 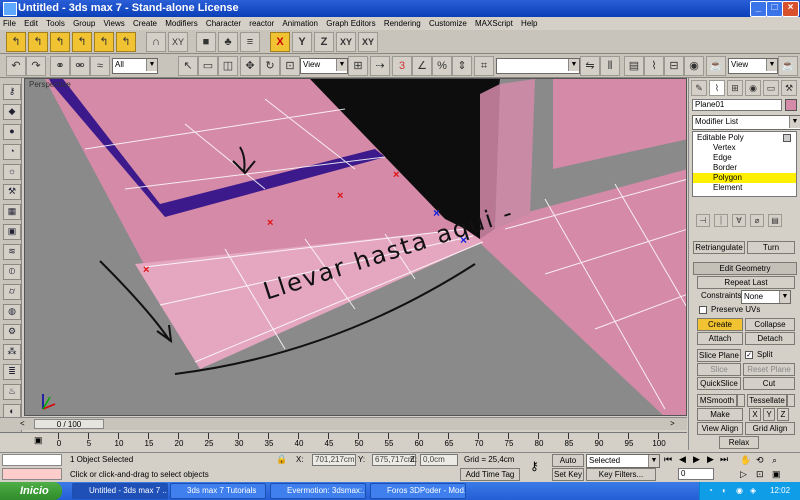 I want to click on key-icon: ⚷, so click(x=534, y=466).